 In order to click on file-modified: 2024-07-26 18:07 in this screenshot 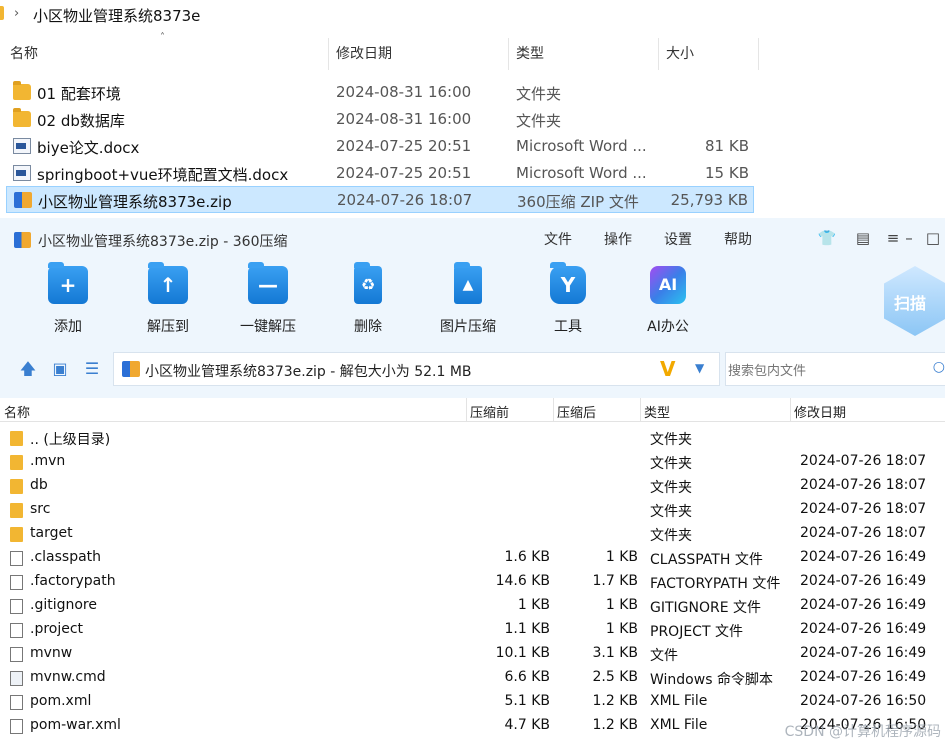, I will do `click(405, 200)`.